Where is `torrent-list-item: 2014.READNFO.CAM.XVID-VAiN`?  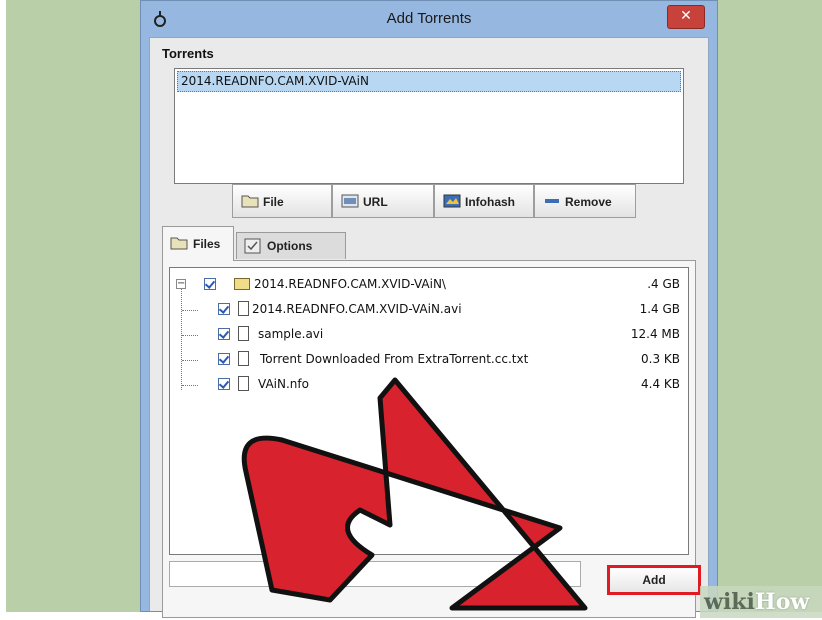 torrent-list-item: 2014.READNFO.CAM.XVID-VAiN is located at coordinates (429, 81).